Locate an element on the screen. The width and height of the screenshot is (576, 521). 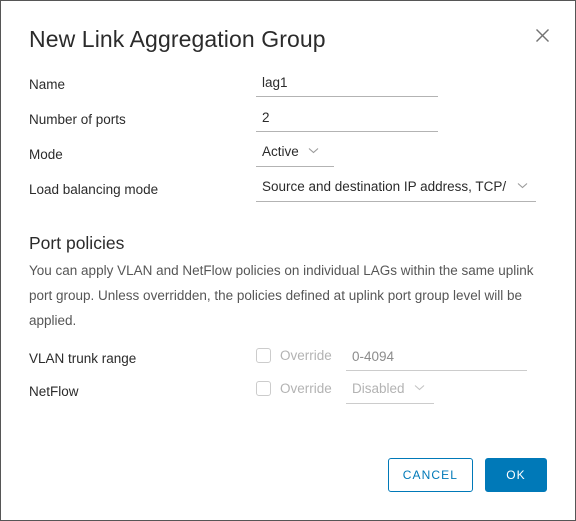
form-row-number-of-ports: Number of ports is located at coordinates (288, 125).